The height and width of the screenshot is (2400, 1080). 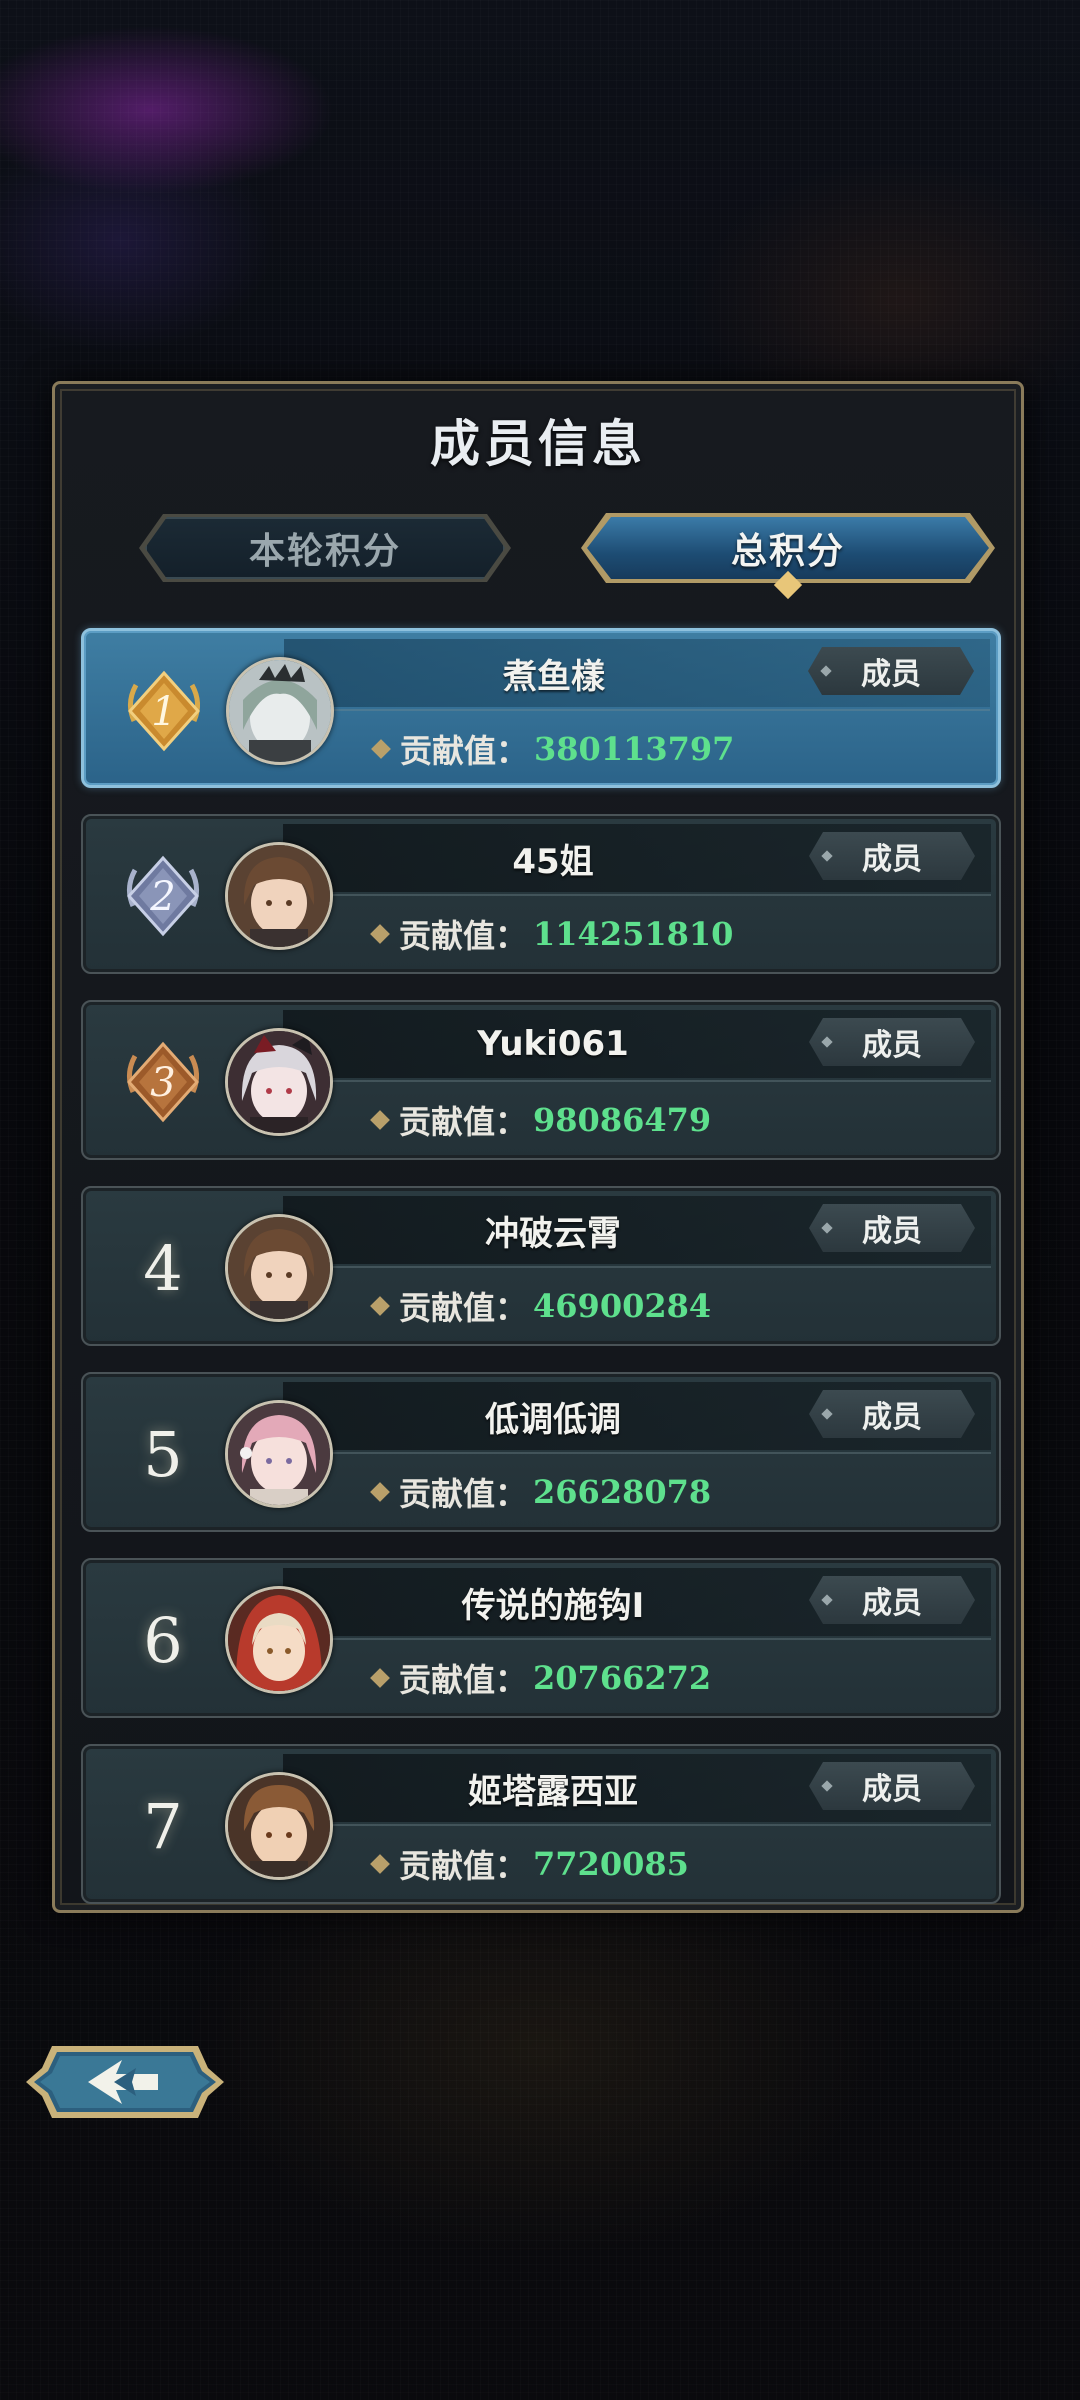 What do you see at coordinates (538, 443) in the screenshot?
I see `panel-title: 成员信息` at bounding box center [538, 443].